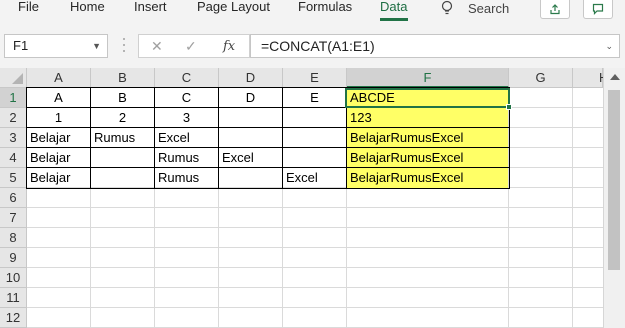 The image size is (625, 328). Describe the element at coordinates (489, 8) in the screenshot. I see `search-label: Search` at that location.